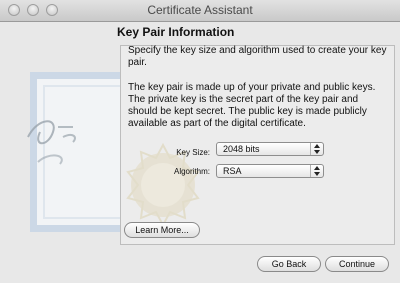 This screenshot has height=283, width=400. What do you see at coordinates (289, 264) in the screenshot?
I see `go-back-button: Go Back` at bounding box center [289, 264].